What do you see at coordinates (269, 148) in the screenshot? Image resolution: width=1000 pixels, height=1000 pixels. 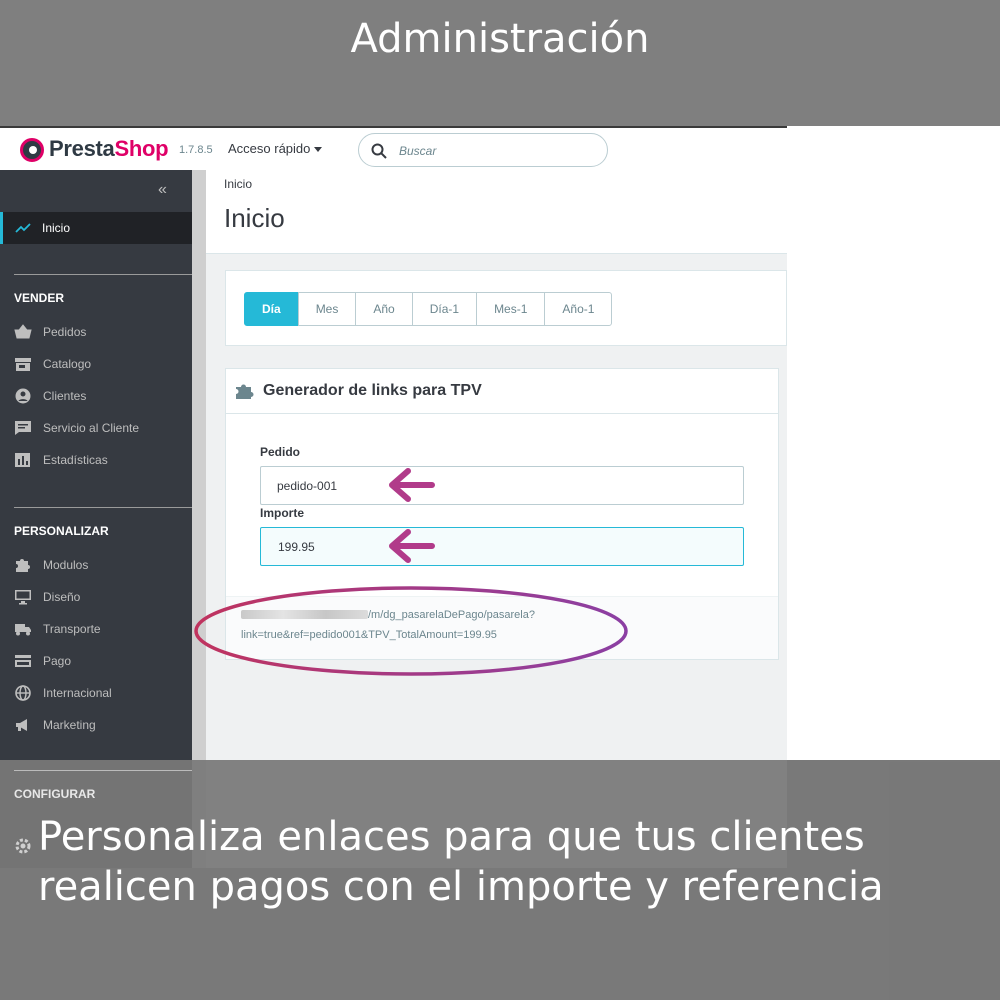 I see `quick-access-label: Acceso rápido` at bounding box center [269, 148].